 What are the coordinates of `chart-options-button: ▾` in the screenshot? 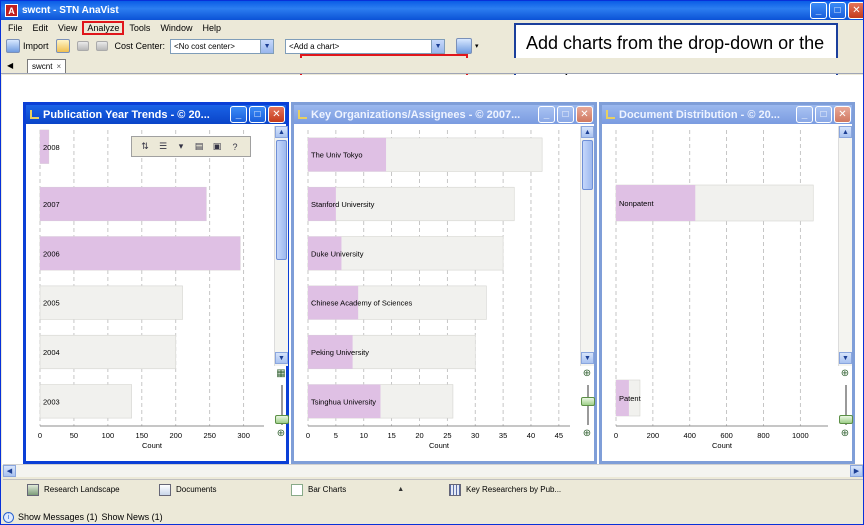 It's located at (467, 46).